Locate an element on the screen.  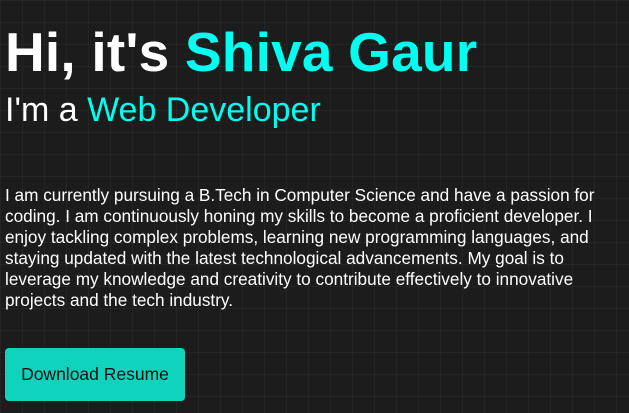
greeting-heading: Hi, it's Shiva Gaur is located at coordinates (241, 52).